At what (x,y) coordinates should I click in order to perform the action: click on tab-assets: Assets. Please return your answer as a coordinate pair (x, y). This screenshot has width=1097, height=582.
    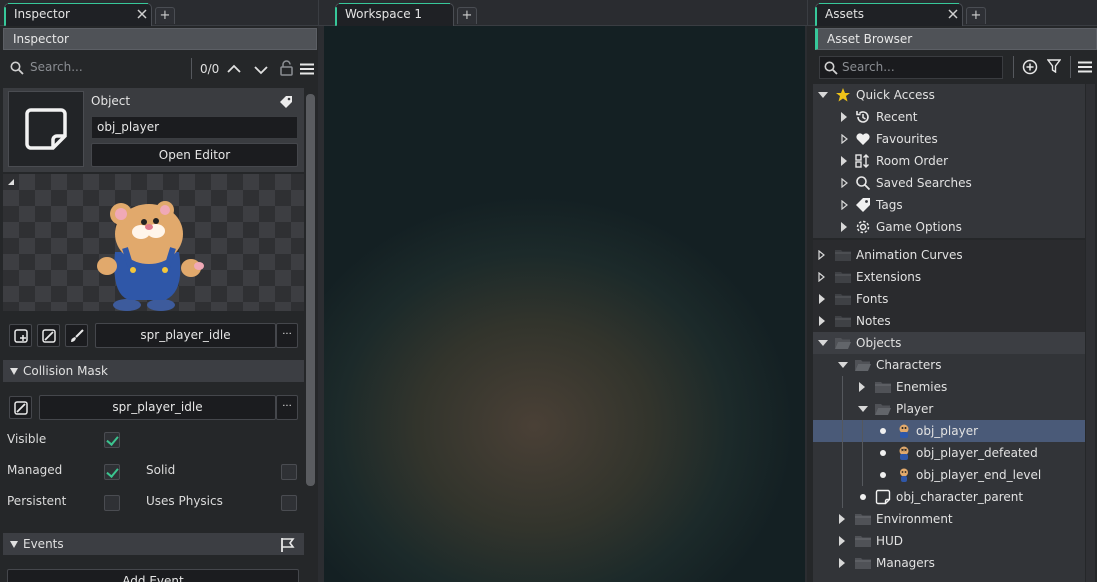
    Looking at the image, I should click on (889, 14).